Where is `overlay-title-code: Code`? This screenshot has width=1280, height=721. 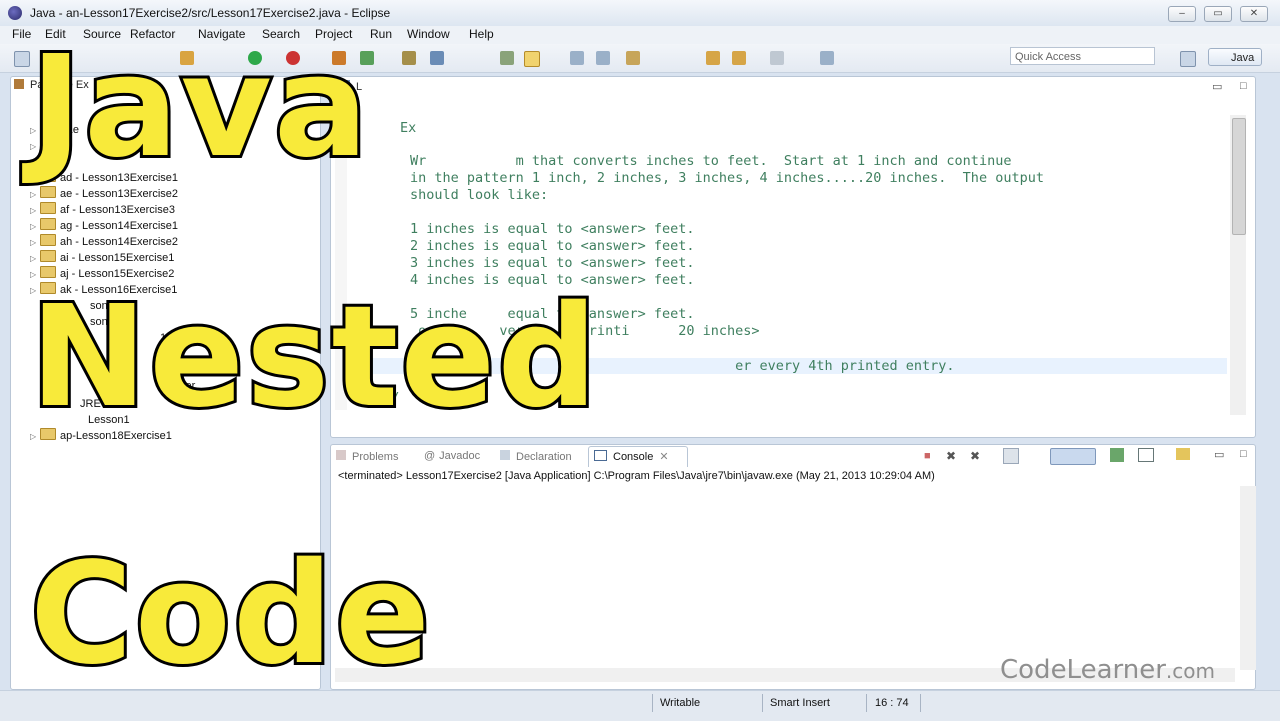 overlay-title-code: Code is located at coordinates (230, 614).